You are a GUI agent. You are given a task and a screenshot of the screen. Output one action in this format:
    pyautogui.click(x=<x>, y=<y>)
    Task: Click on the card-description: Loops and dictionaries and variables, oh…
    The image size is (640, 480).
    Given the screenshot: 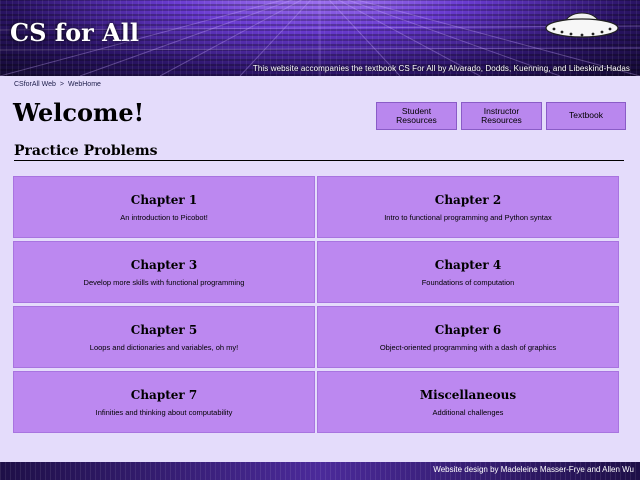 What is the action you would take?
    pyautogui.click(x=164, y=347)
    